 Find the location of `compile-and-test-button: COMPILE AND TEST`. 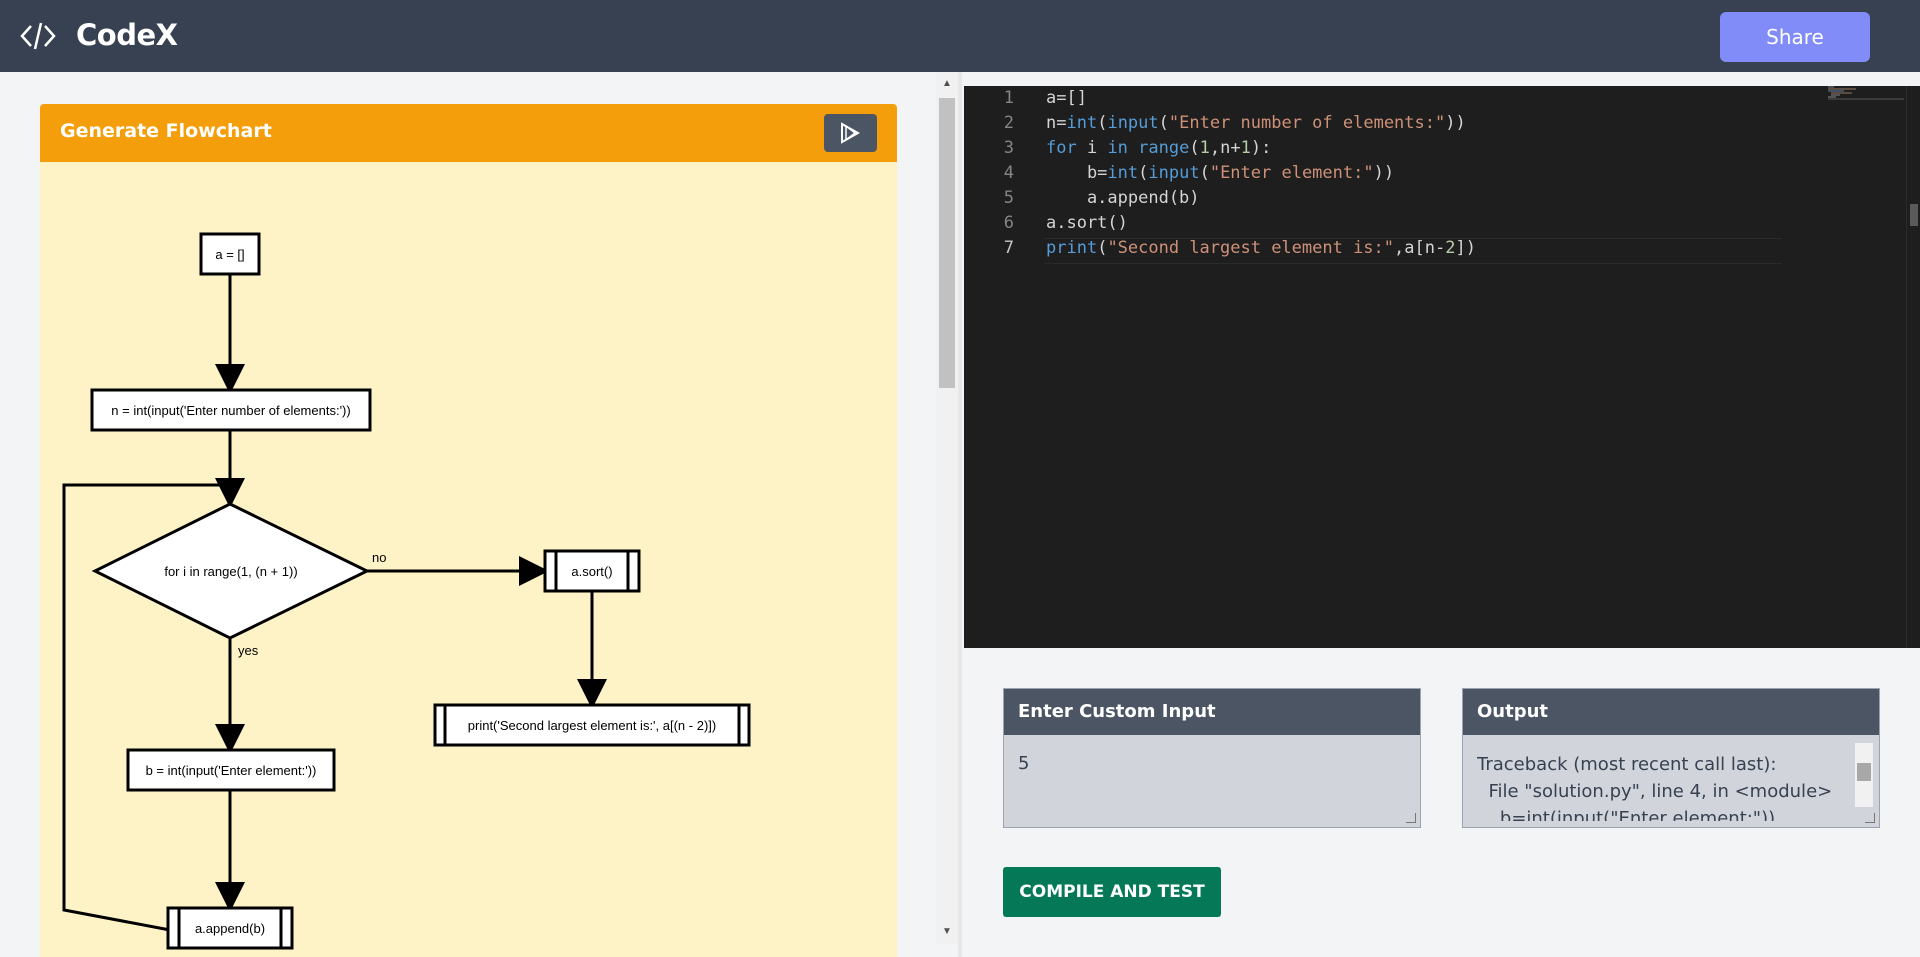

compile-and-test-button: COMPILE AND TEST is located at coordinates (1112, 892).